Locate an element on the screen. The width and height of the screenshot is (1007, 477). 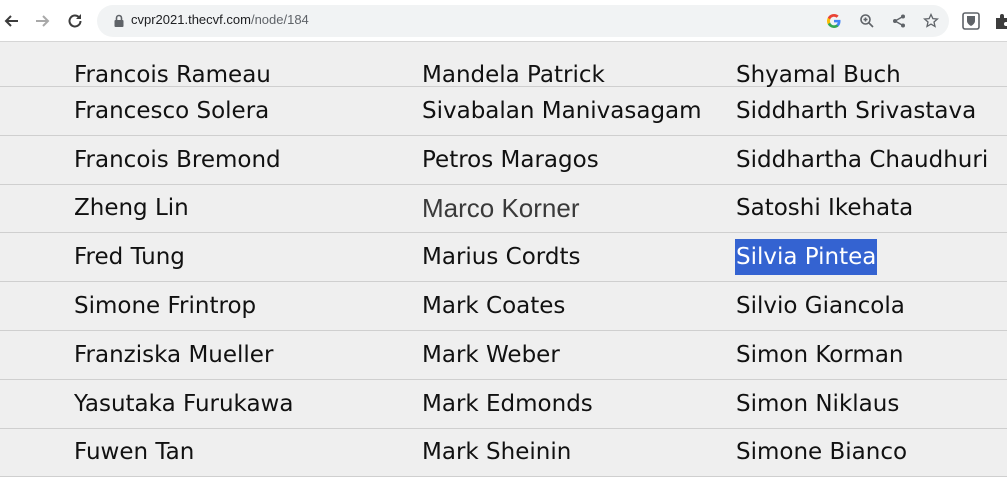
name-cell: Francois Rameau is located at coordinates (172, 75).